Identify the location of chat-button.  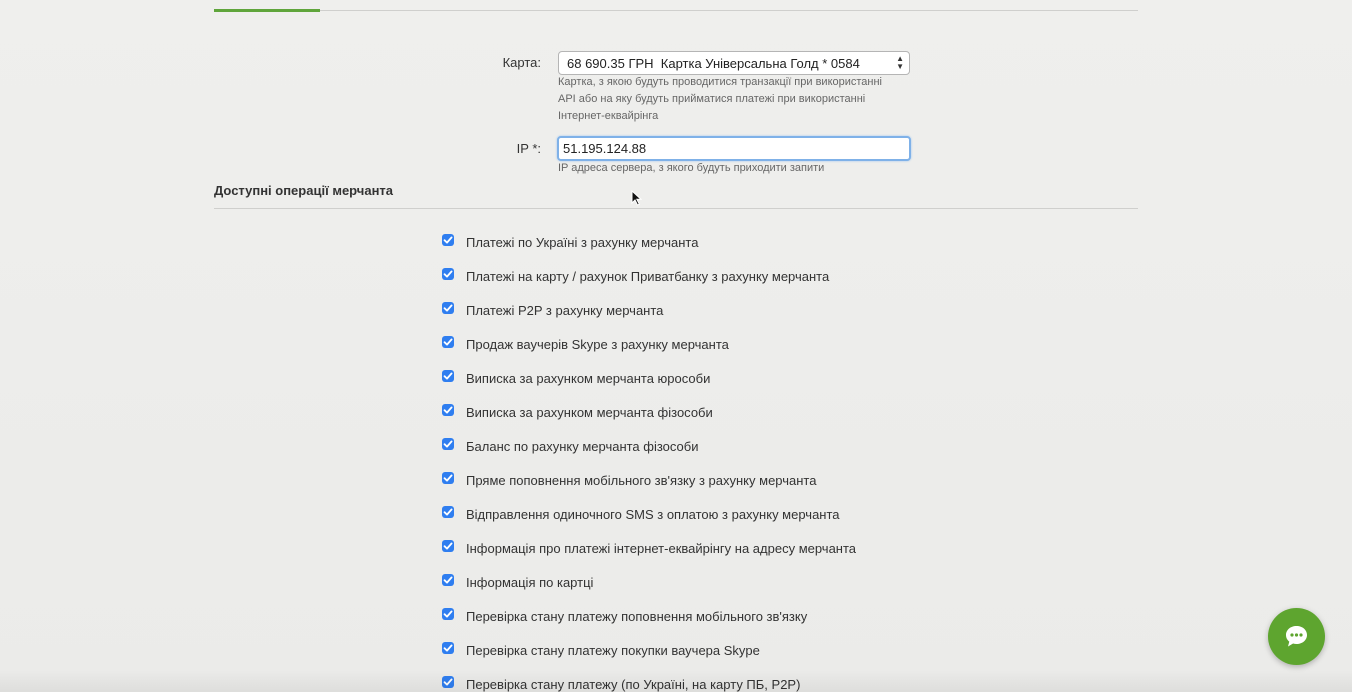
(1296, 636).